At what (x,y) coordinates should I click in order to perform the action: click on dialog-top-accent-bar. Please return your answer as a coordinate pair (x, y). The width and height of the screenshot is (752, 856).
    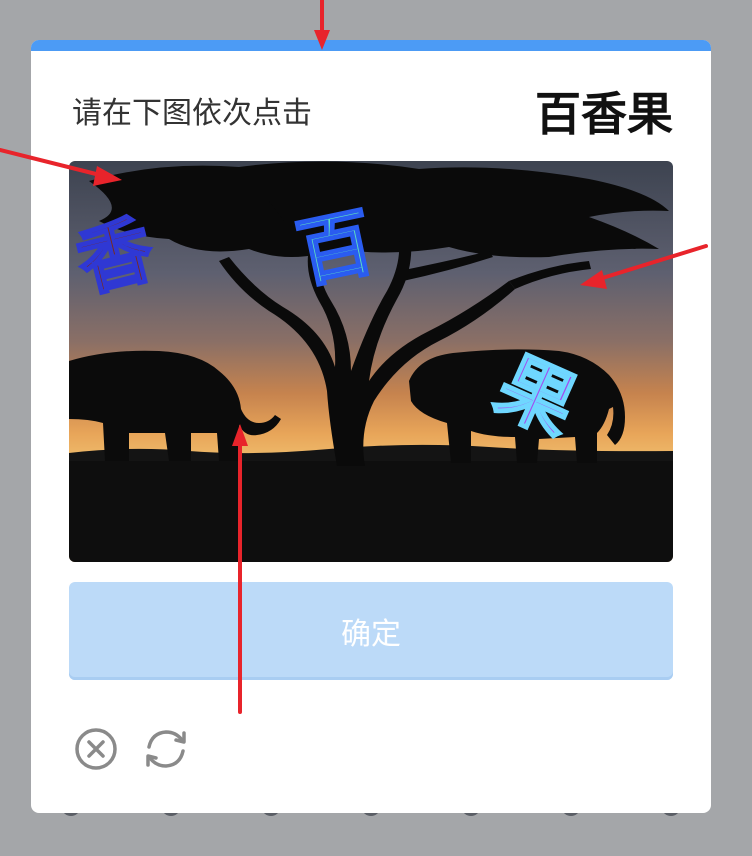
    Looking at the image, I should click on (371, 45).